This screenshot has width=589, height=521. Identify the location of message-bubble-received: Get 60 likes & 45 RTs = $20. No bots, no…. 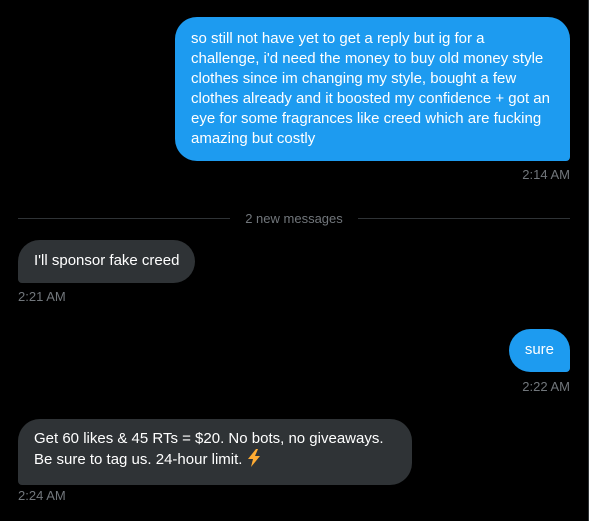
(215, 452).